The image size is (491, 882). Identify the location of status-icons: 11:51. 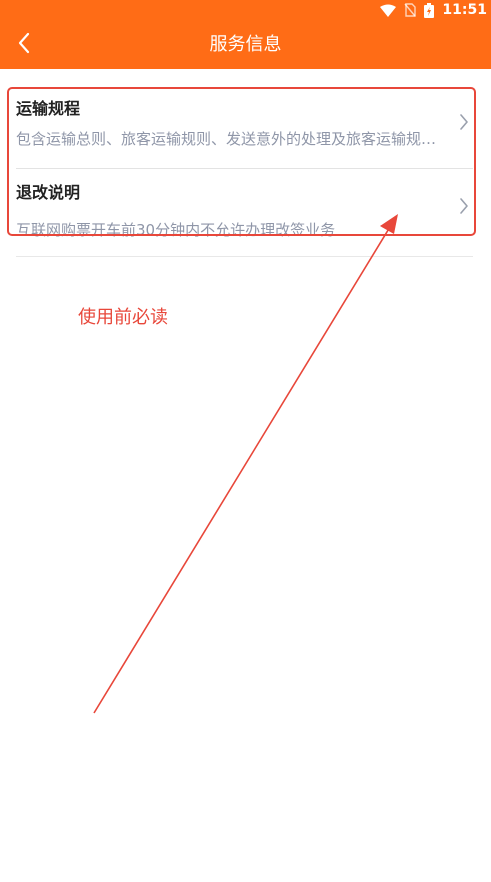
(433, 10).